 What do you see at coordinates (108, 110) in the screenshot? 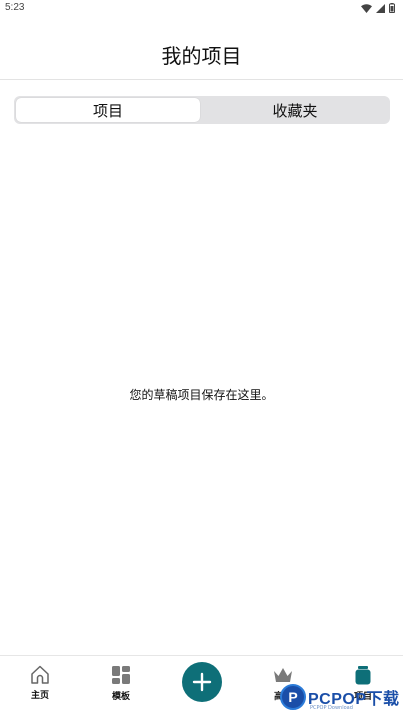
I see `tab-projects: 项目` at bounding box center [108, 110].